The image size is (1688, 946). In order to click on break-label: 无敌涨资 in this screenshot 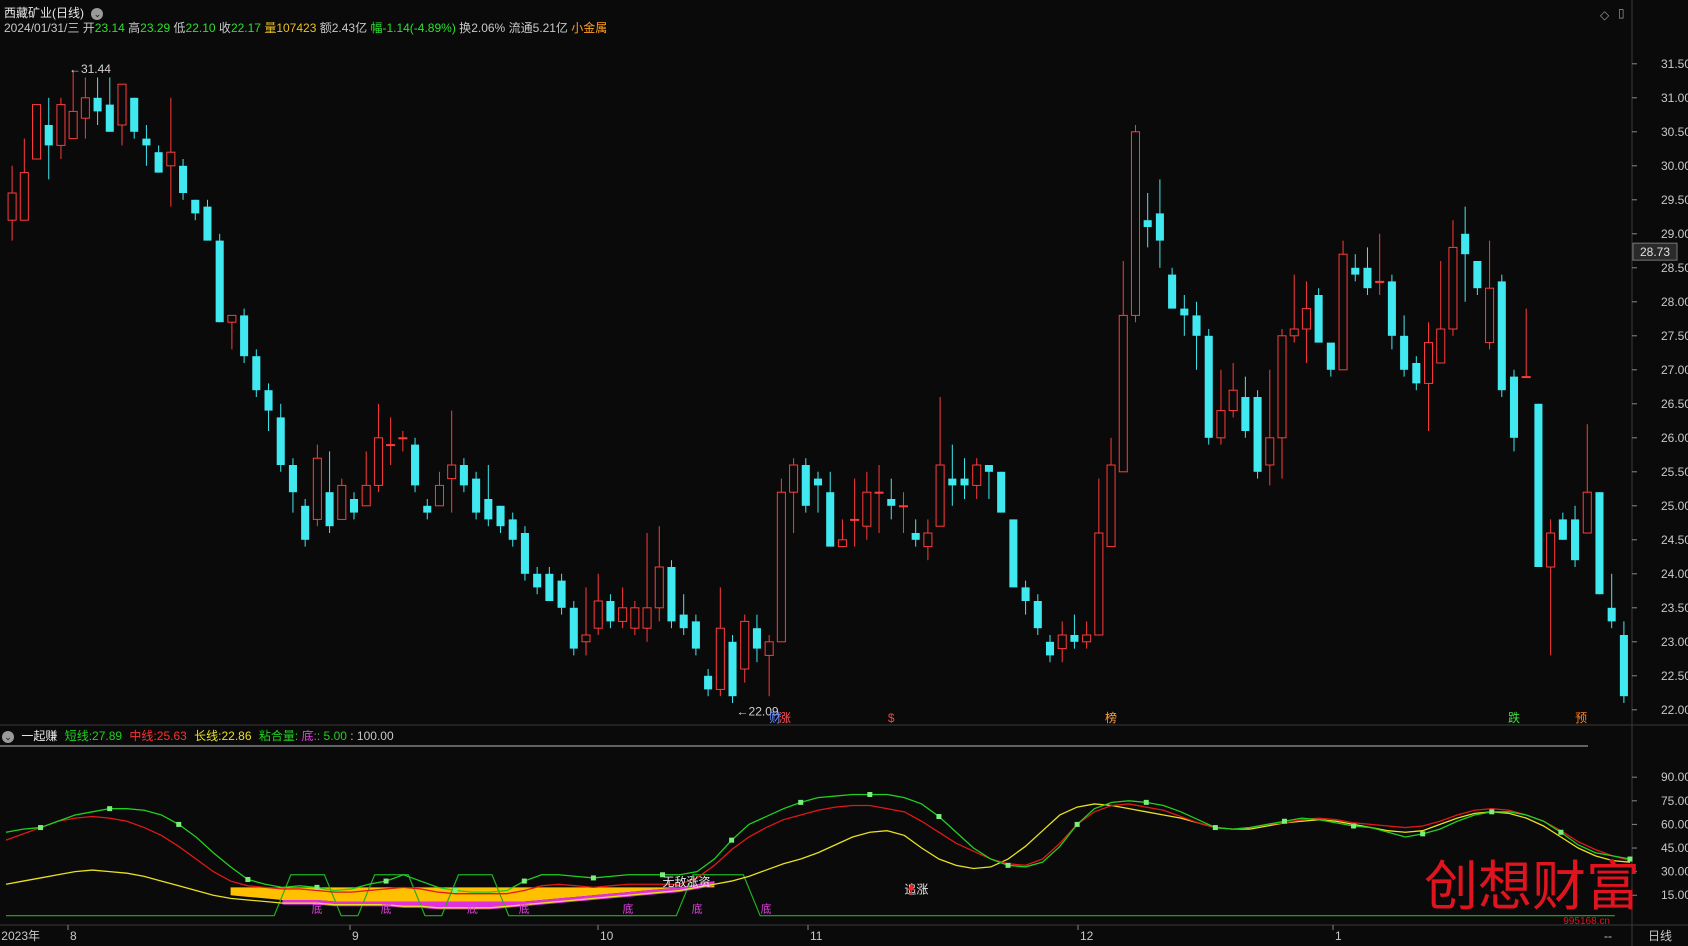, I will do `click(687, 881)`.